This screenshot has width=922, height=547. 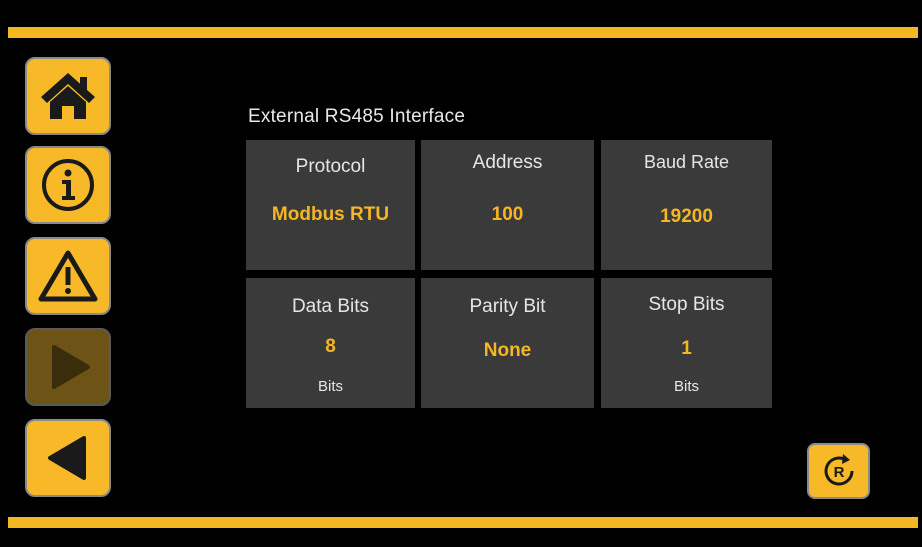 I want to click on warning-button, so click(x=68, y=276).